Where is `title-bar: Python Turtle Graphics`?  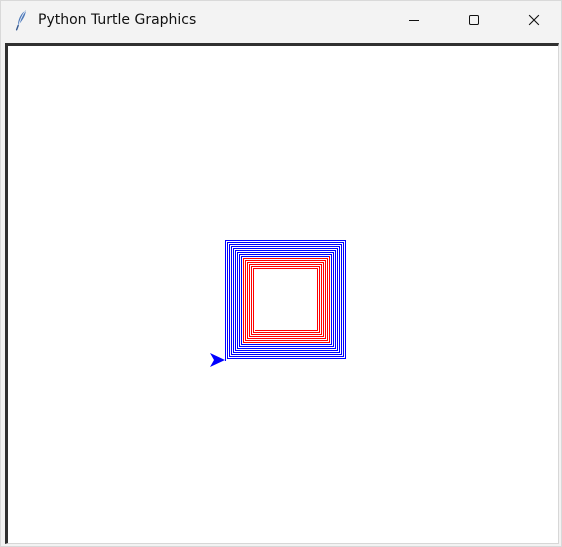
title-bar: Python Turtle Graphics is located at coordinates (281, 20).